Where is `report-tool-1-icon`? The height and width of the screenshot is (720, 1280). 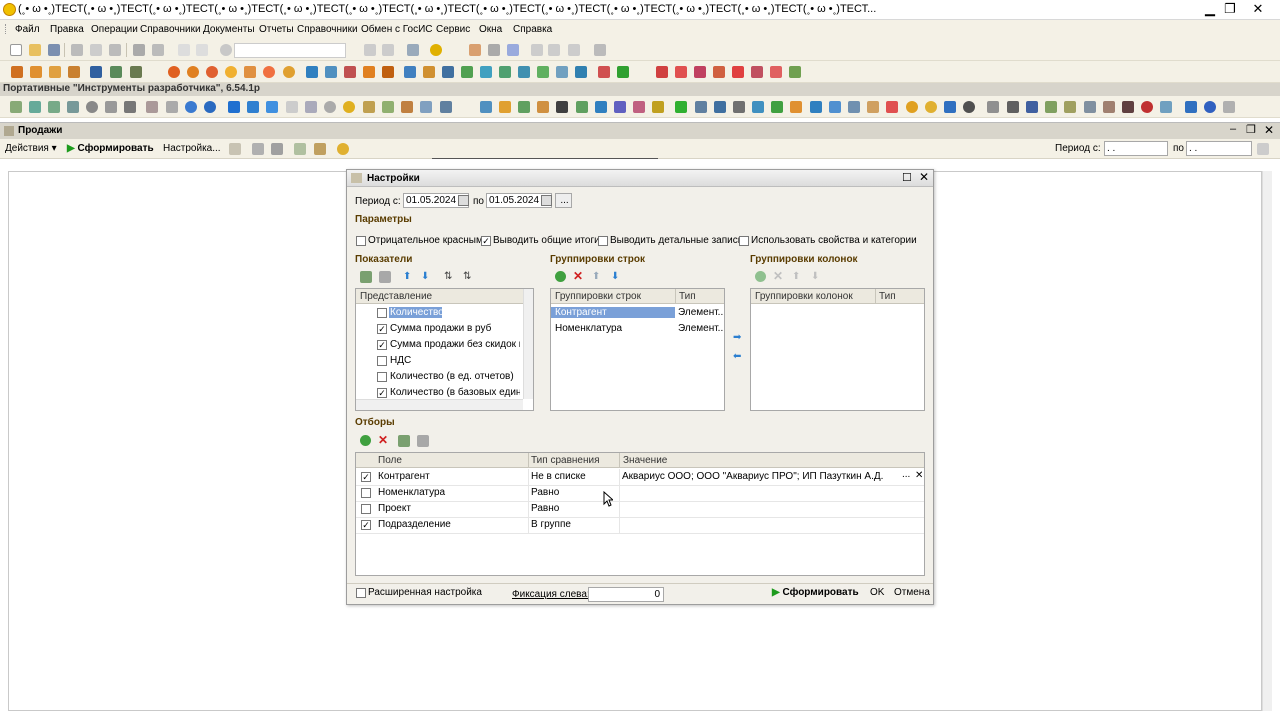
report-tool-1-icon is located at coordinates (235, 149).